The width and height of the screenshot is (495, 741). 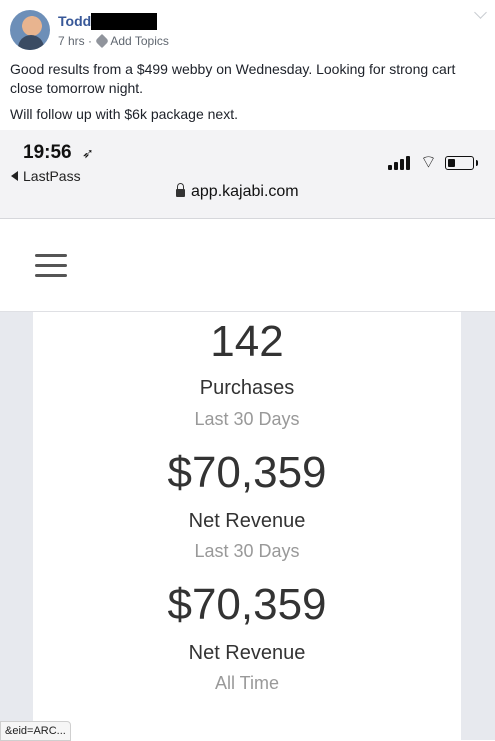 What do you see at coordinates (139, 41) in the screenshot?
I see `add-topics-label: Add Topics` at bounding box center [139, 41].